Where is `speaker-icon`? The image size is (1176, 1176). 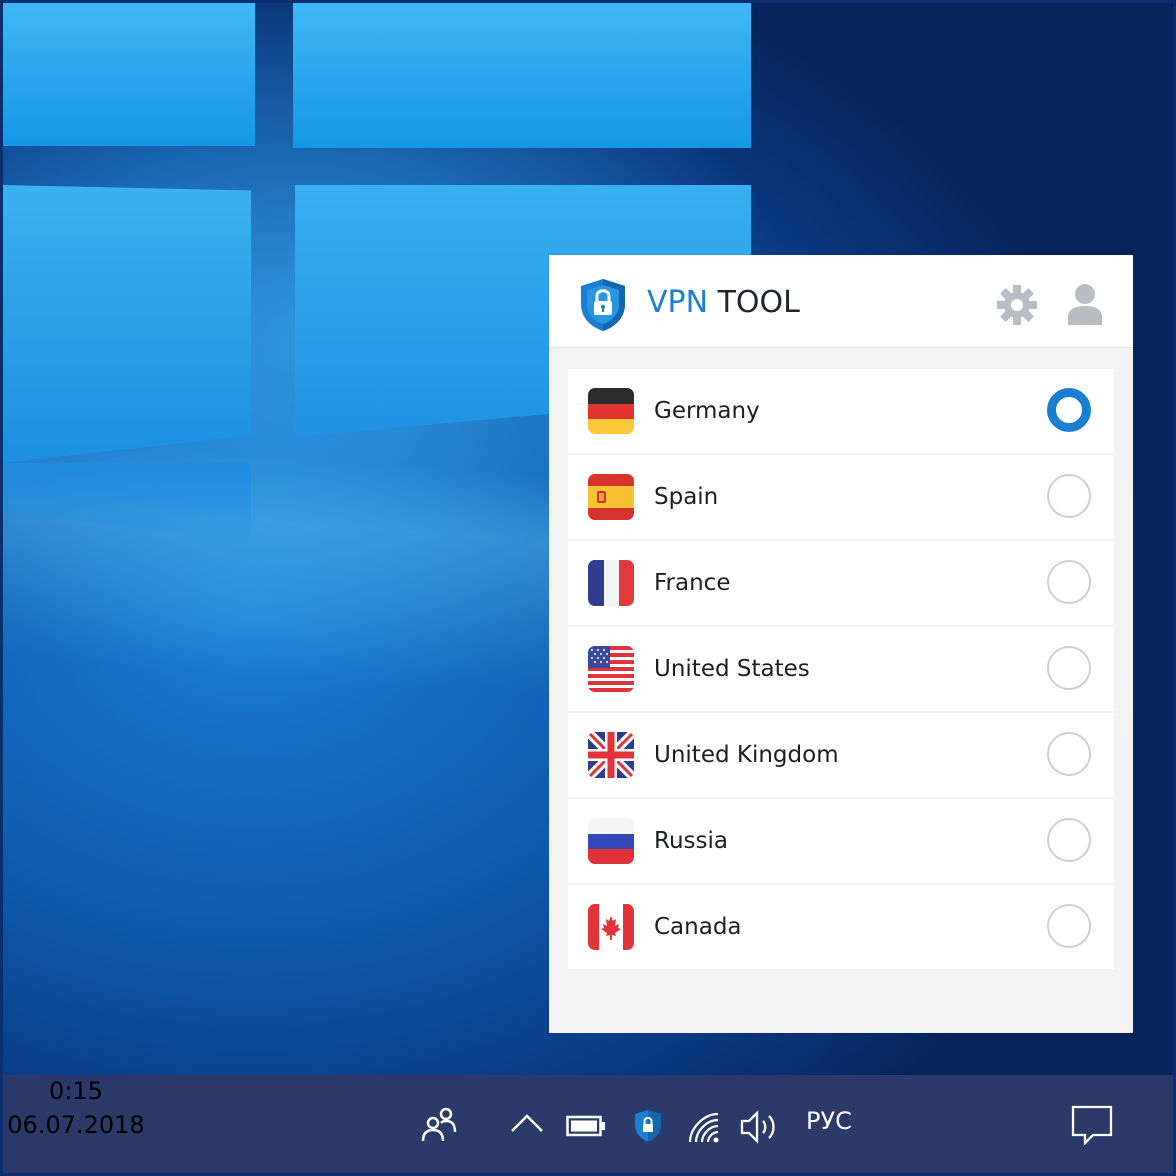
speaker-icon is located at coordinates (761, 1129).